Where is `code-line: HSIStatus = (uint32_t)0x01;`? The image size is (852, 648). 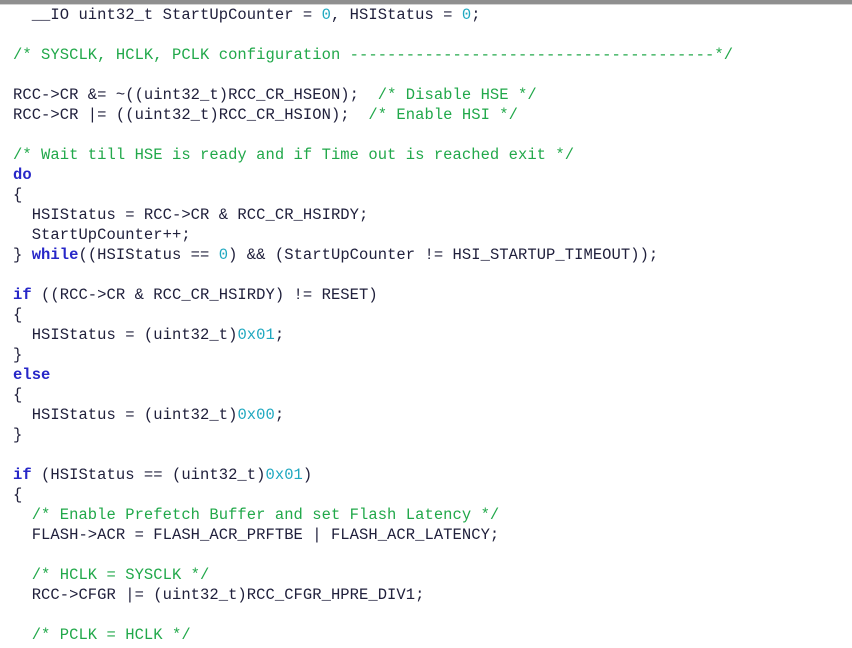 code-line: HSIStatus = (uint32_t)0x01; is located at coordinates (426, 335).